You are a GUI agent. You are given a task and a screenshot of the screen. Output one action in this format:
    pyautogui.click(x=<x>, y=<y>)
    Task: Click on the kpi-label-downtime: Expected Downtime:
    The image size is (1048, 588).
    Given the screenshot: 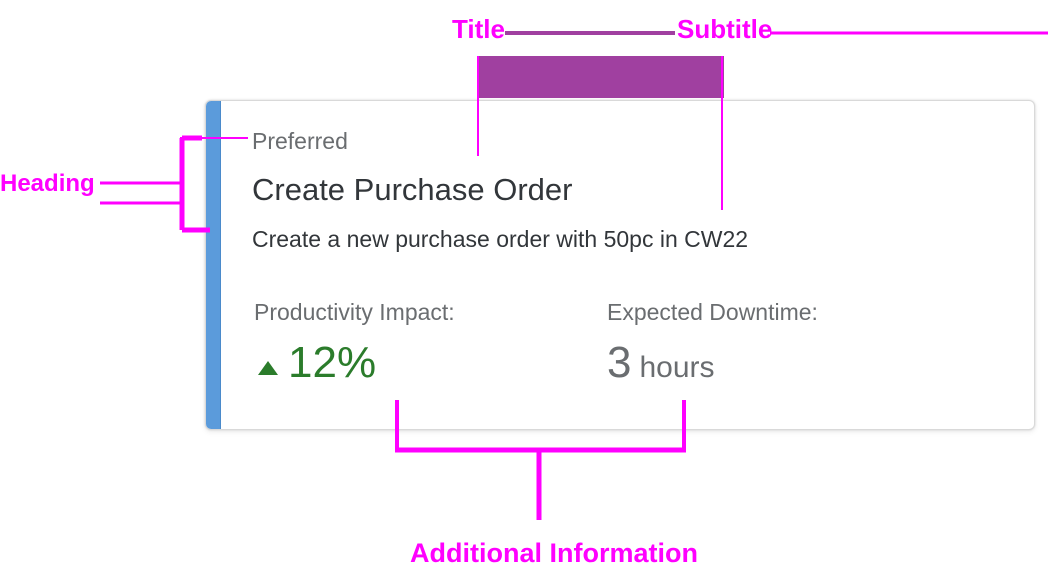 What is the action you would take?
    pyautogui.click(x=712, y=312)
    